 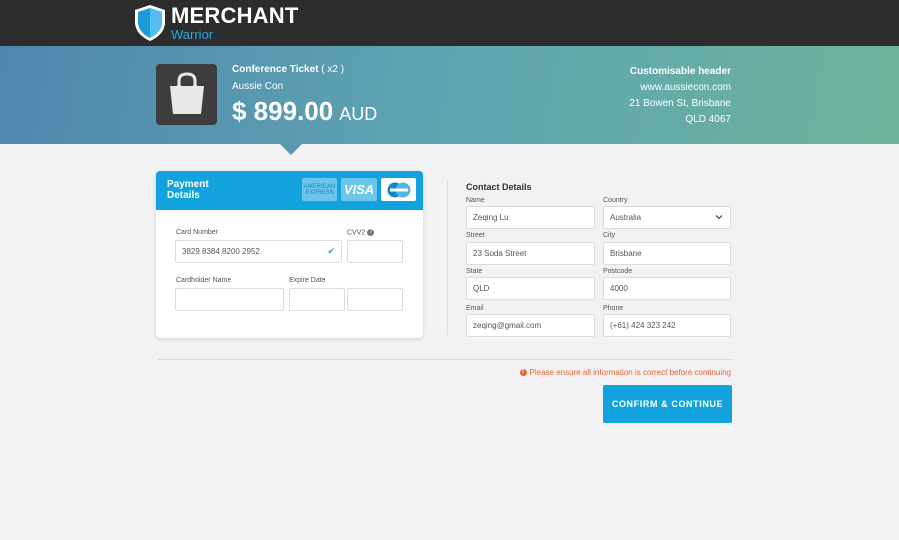 What do you see at coordinates (229, 299) in the screenshot?
I see `cardholder-input` at bounding box center [229, 299].